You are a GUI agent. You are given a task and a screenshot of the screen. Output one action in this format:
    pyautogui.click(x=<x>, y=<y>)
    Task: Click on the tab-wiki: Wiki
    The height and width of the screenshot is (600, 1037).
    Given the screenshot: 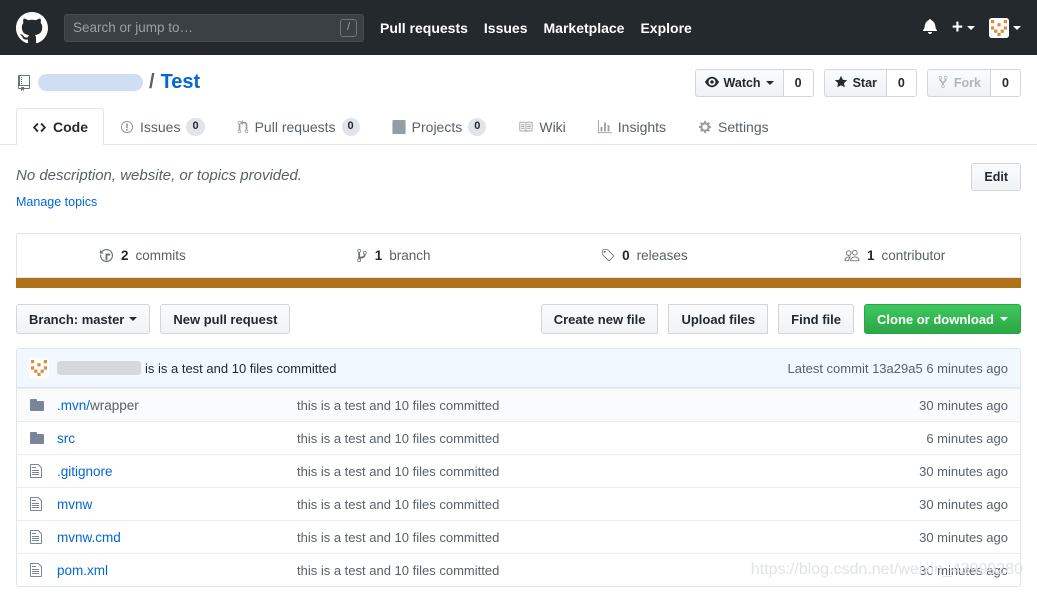 What is the action you would take?
    pyautogui.click(x=541, y=126)
    